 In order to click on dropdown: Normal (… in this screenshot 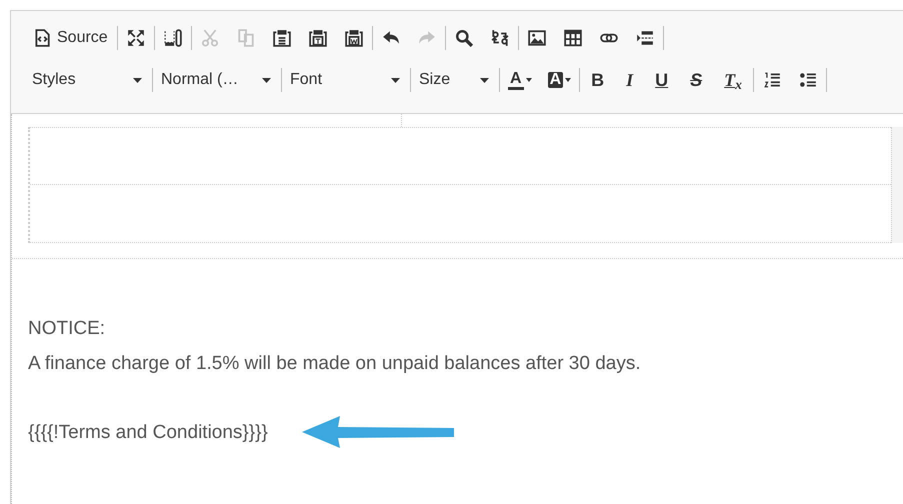, I will do `click(217, 80)`.